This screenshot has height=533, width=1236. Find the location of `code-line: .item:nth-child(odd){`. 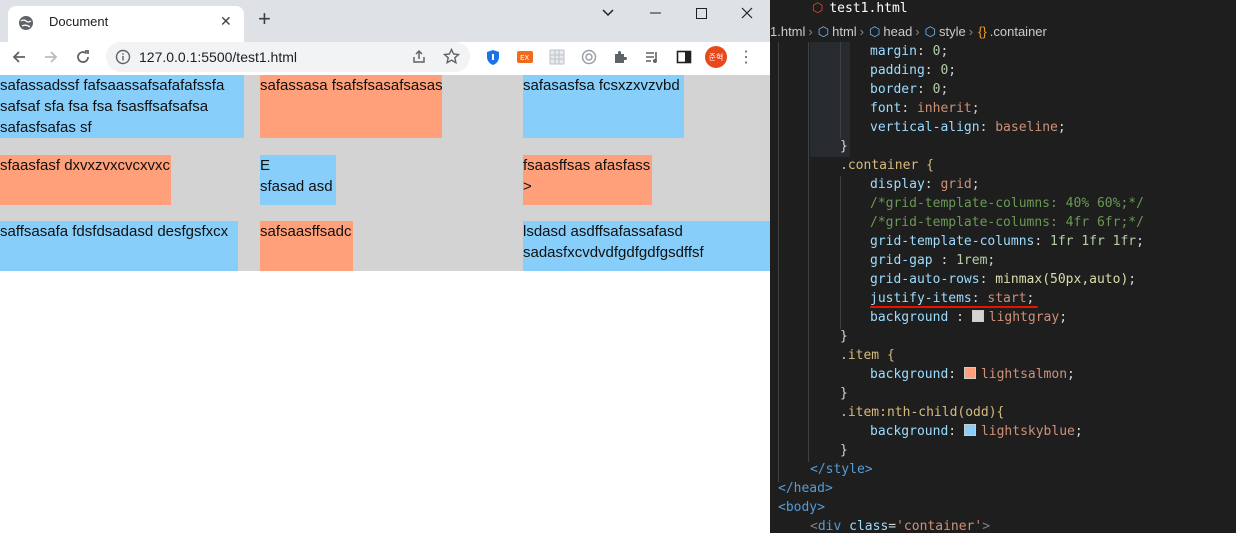

code-line: .item:nth-child(odd){ is located at coordinates (922, 412).